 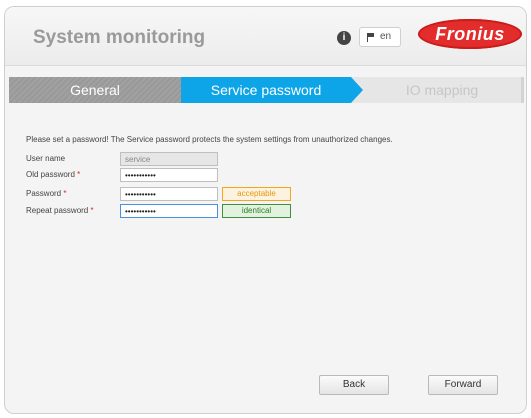 I want to click on user-name-label: User name, so click(x=46, y=158).